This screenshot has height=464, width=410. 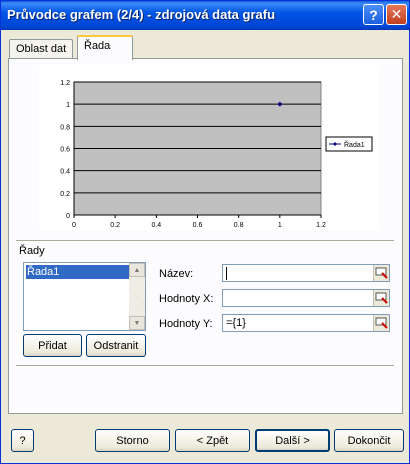 I want to click on y-tick-label: 0.4, so click(x=65, y=172).